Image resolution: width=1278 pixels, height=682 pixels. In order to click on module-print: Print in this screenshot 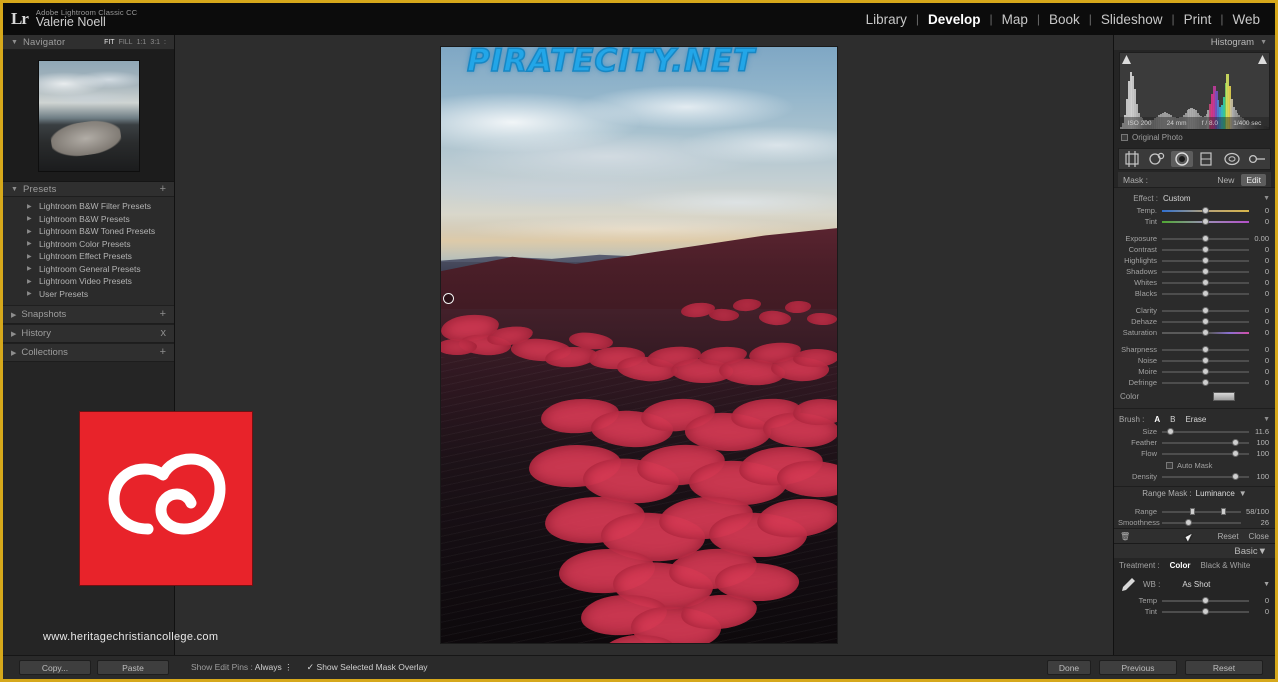, I will do `click(1198, 19)`.